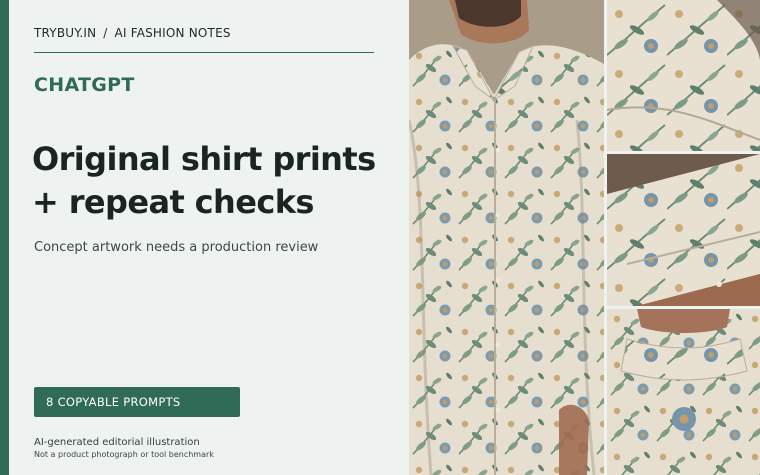 The width and height of the screenshot is (760, 475). I want to click on section-name: AI FASHION NOTES, so click(173, 33).